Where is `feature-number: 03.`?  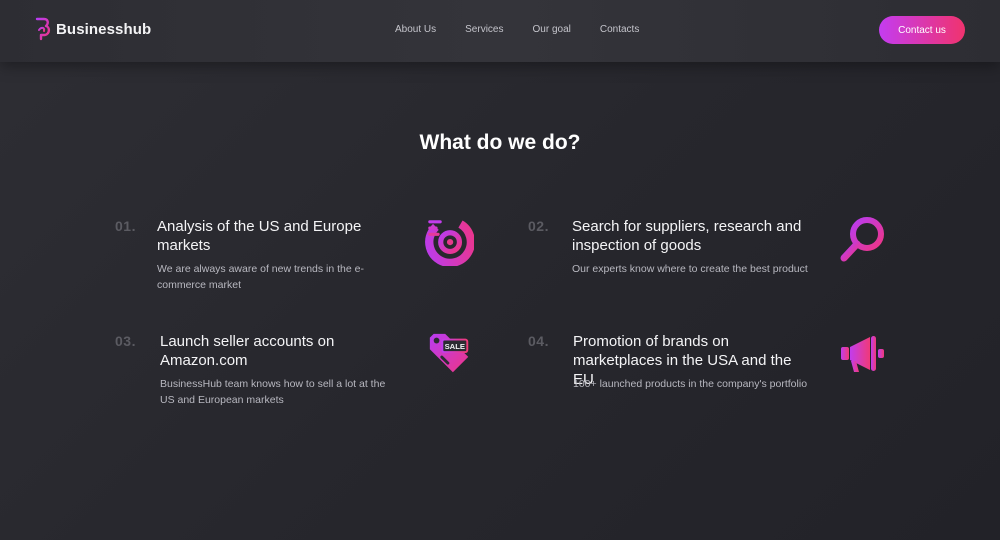
feature-number: 03. is located at coordinates (125, 341).